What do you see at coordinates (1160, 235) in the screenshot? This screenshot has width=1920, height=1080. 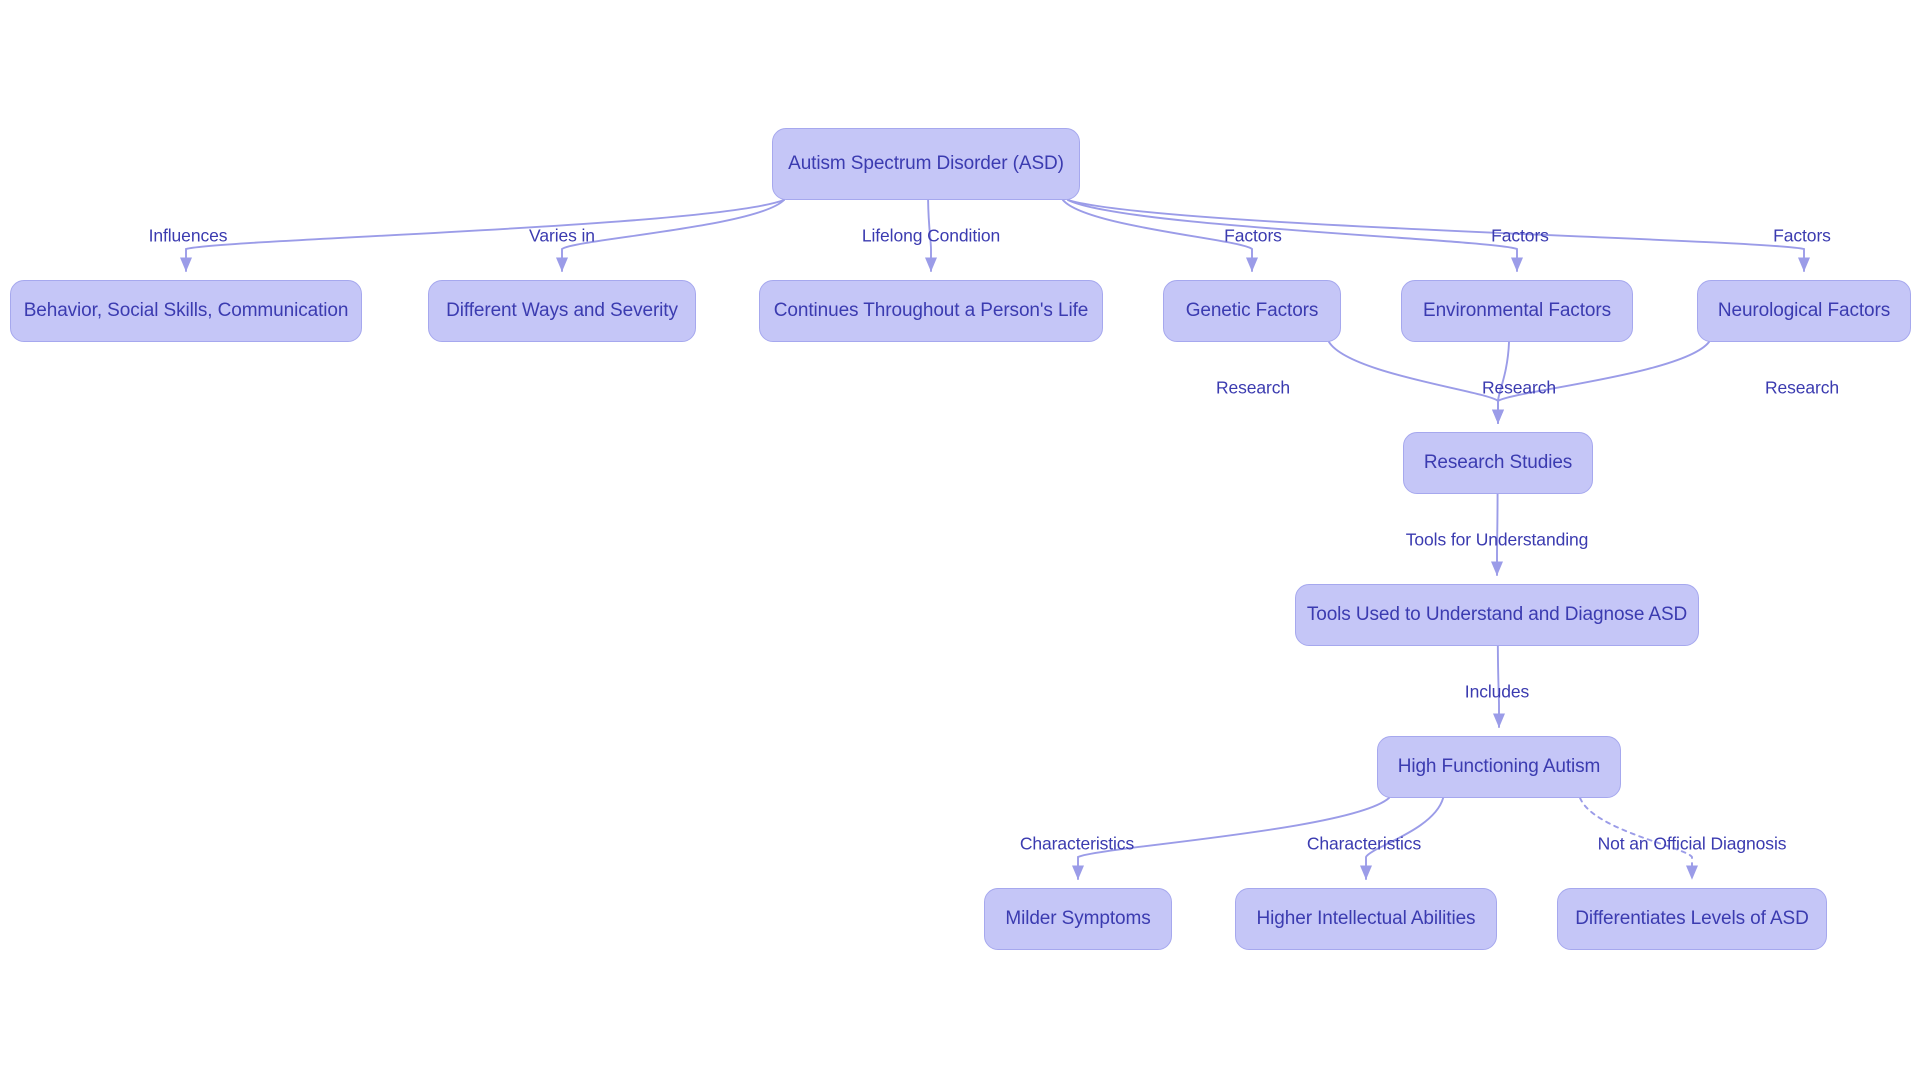 I see `edge-asd-to-genetic` at bounding box center [1160, 235].